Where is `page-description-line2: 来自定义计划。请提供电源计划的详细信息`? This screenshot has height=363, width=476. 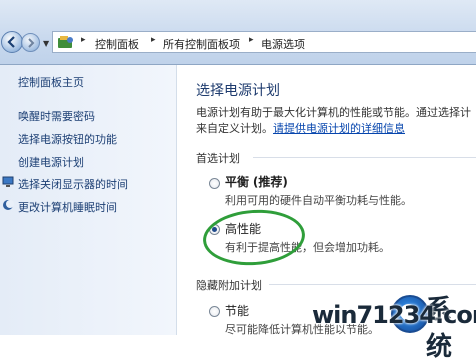 page-description-line2: 来自定义计划。请提供电源计划的详细信息 is located at coordinates (300, 128).